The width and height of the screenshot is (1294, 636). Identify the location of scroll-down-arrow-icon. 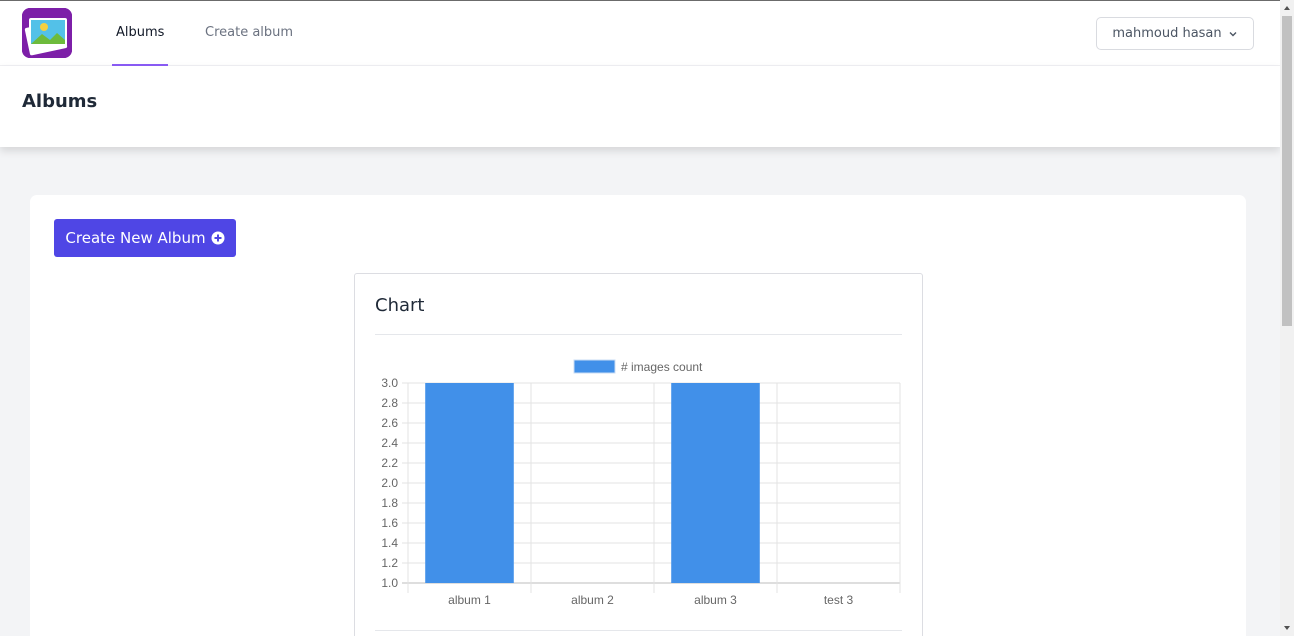
(1287, 628).